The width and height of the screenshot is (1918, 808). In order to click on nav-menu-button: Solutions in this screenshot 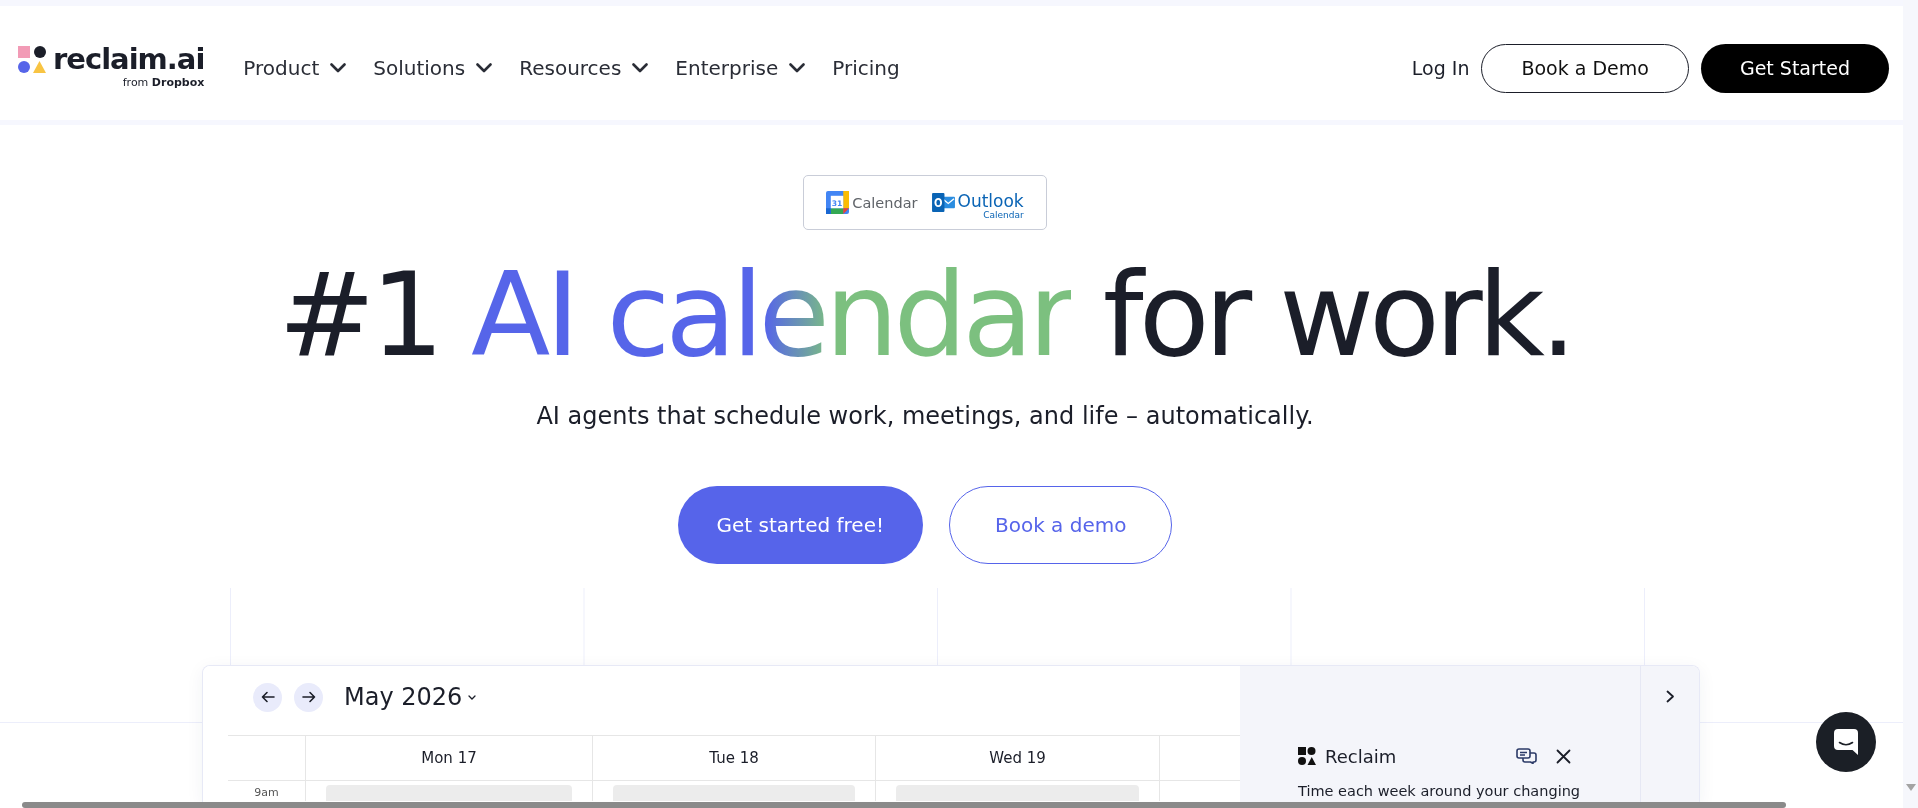, I will do `click(433, 68)`.